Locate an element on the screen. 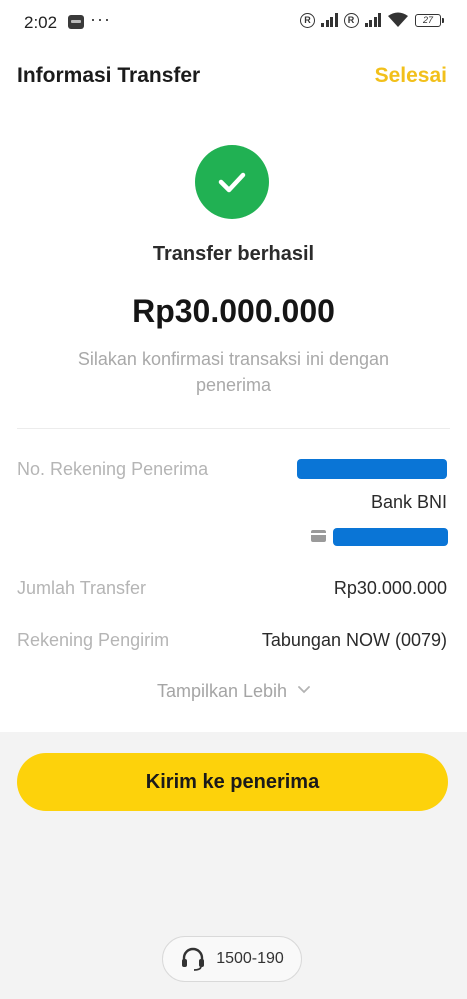 This screenshot has height=999, width=467. show-more-link: Tampilkan Lebih is located at coordinates (233, 691).